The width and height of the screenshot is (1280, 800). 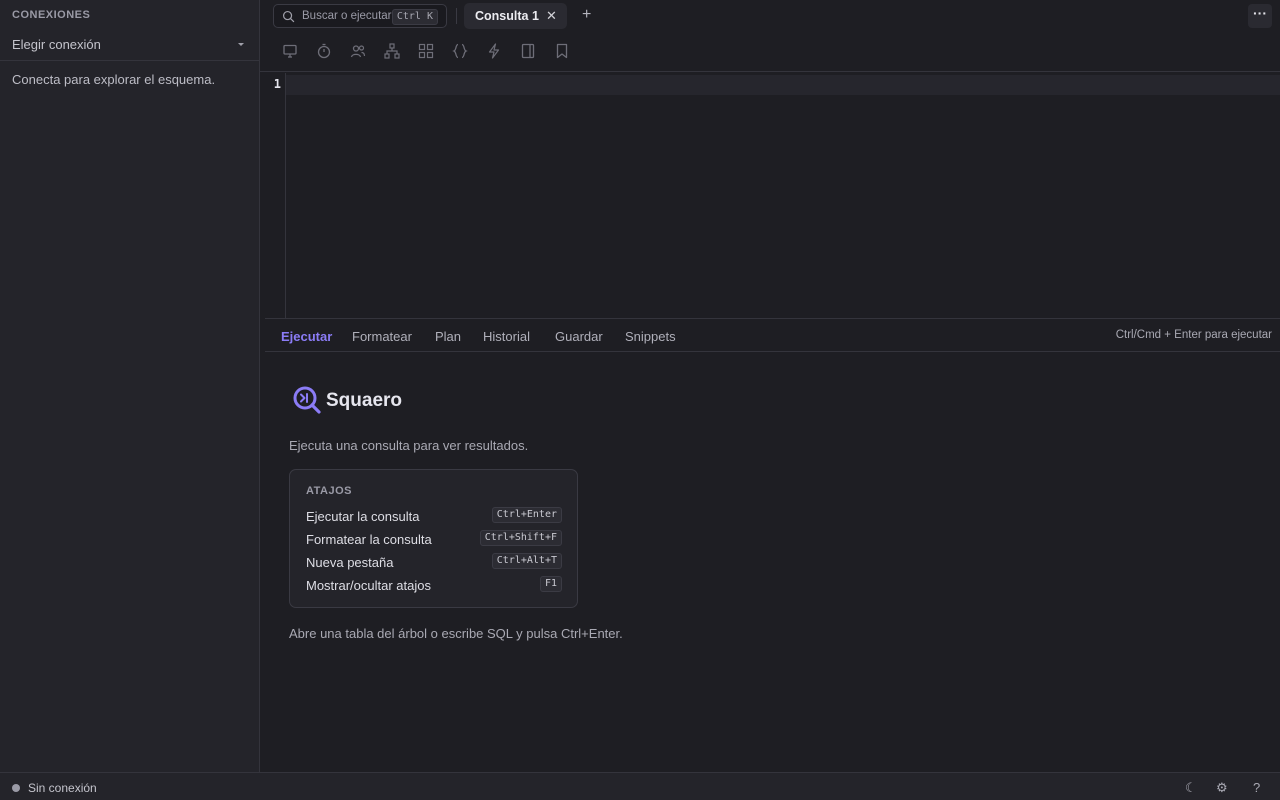 I want to click on gear-icon: ⚙, so click(x=1222, y=788).